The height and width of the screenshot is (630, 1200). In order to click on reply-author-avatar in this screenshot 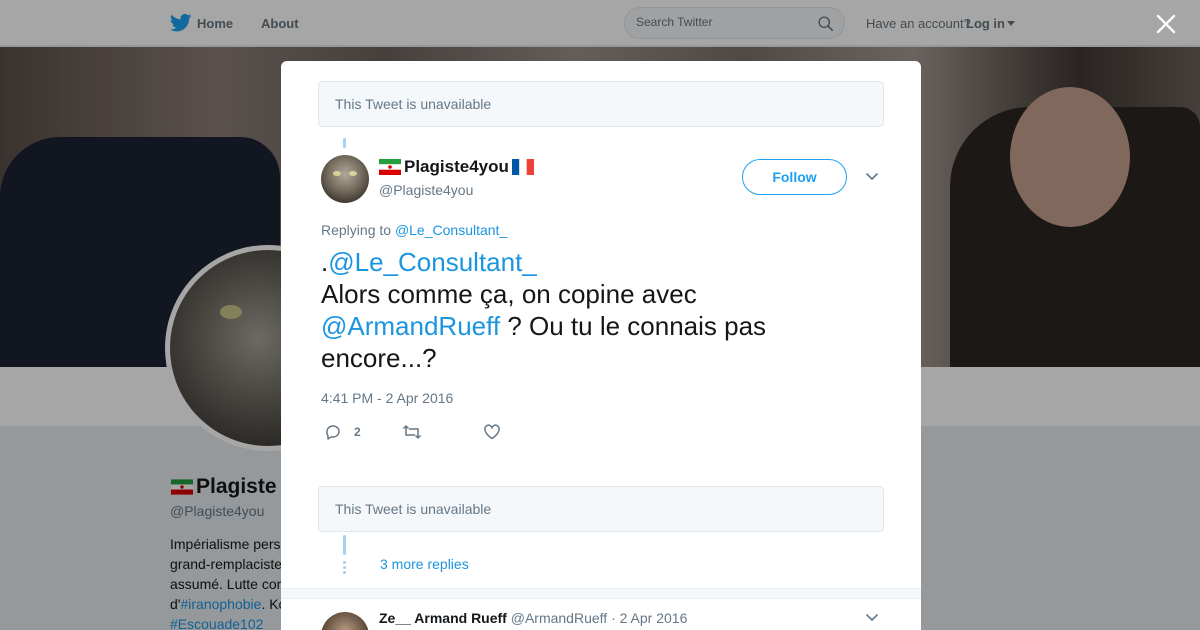, I will do `click(345, 621)`.